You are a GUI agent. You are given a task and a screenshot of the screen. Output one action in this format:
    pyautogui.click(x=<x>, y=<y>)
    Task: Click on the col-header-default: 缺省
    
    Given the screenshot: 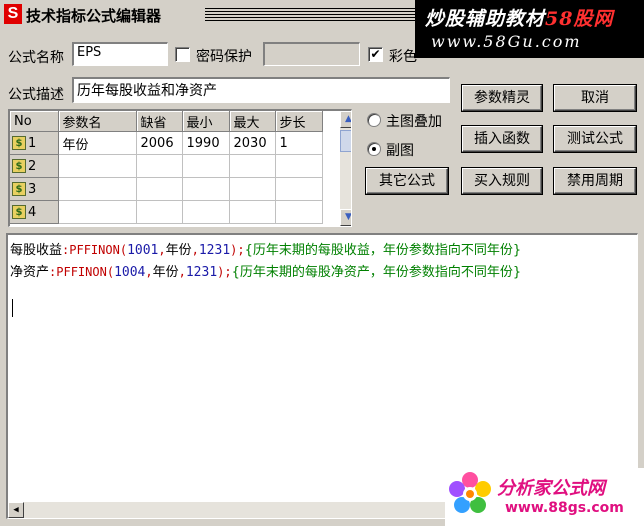 What is the action you would take?
    pyautogui.click(x=159, y=121)
    